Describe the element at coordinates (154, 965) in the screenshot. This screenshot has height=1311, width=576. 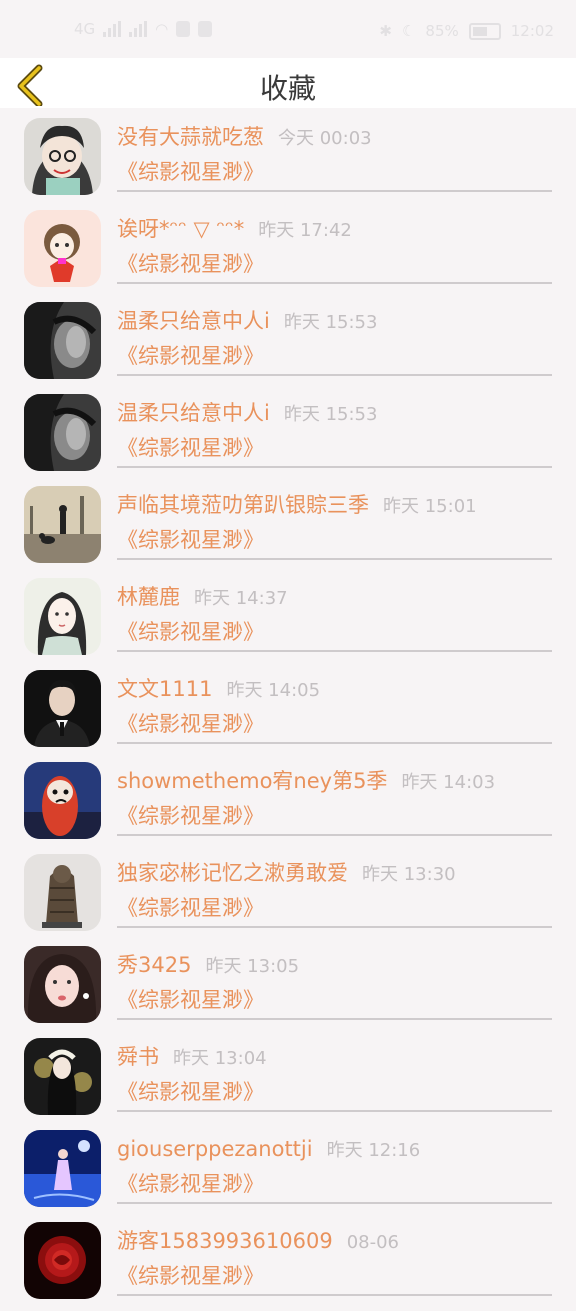
I see `username: 秀3425` at that location.